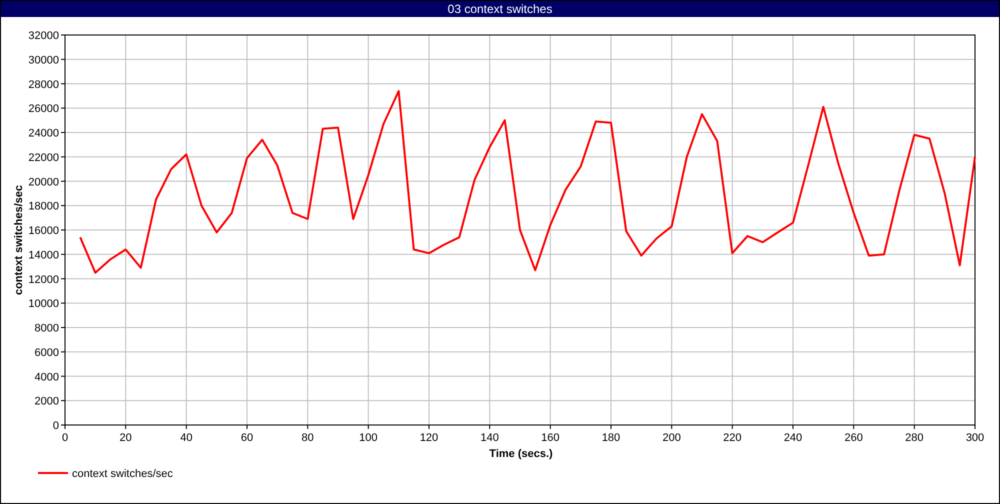  Describe the element at coordinates (43, 109) in the screenshot. I see `y-tick-label: 26000` at that location.